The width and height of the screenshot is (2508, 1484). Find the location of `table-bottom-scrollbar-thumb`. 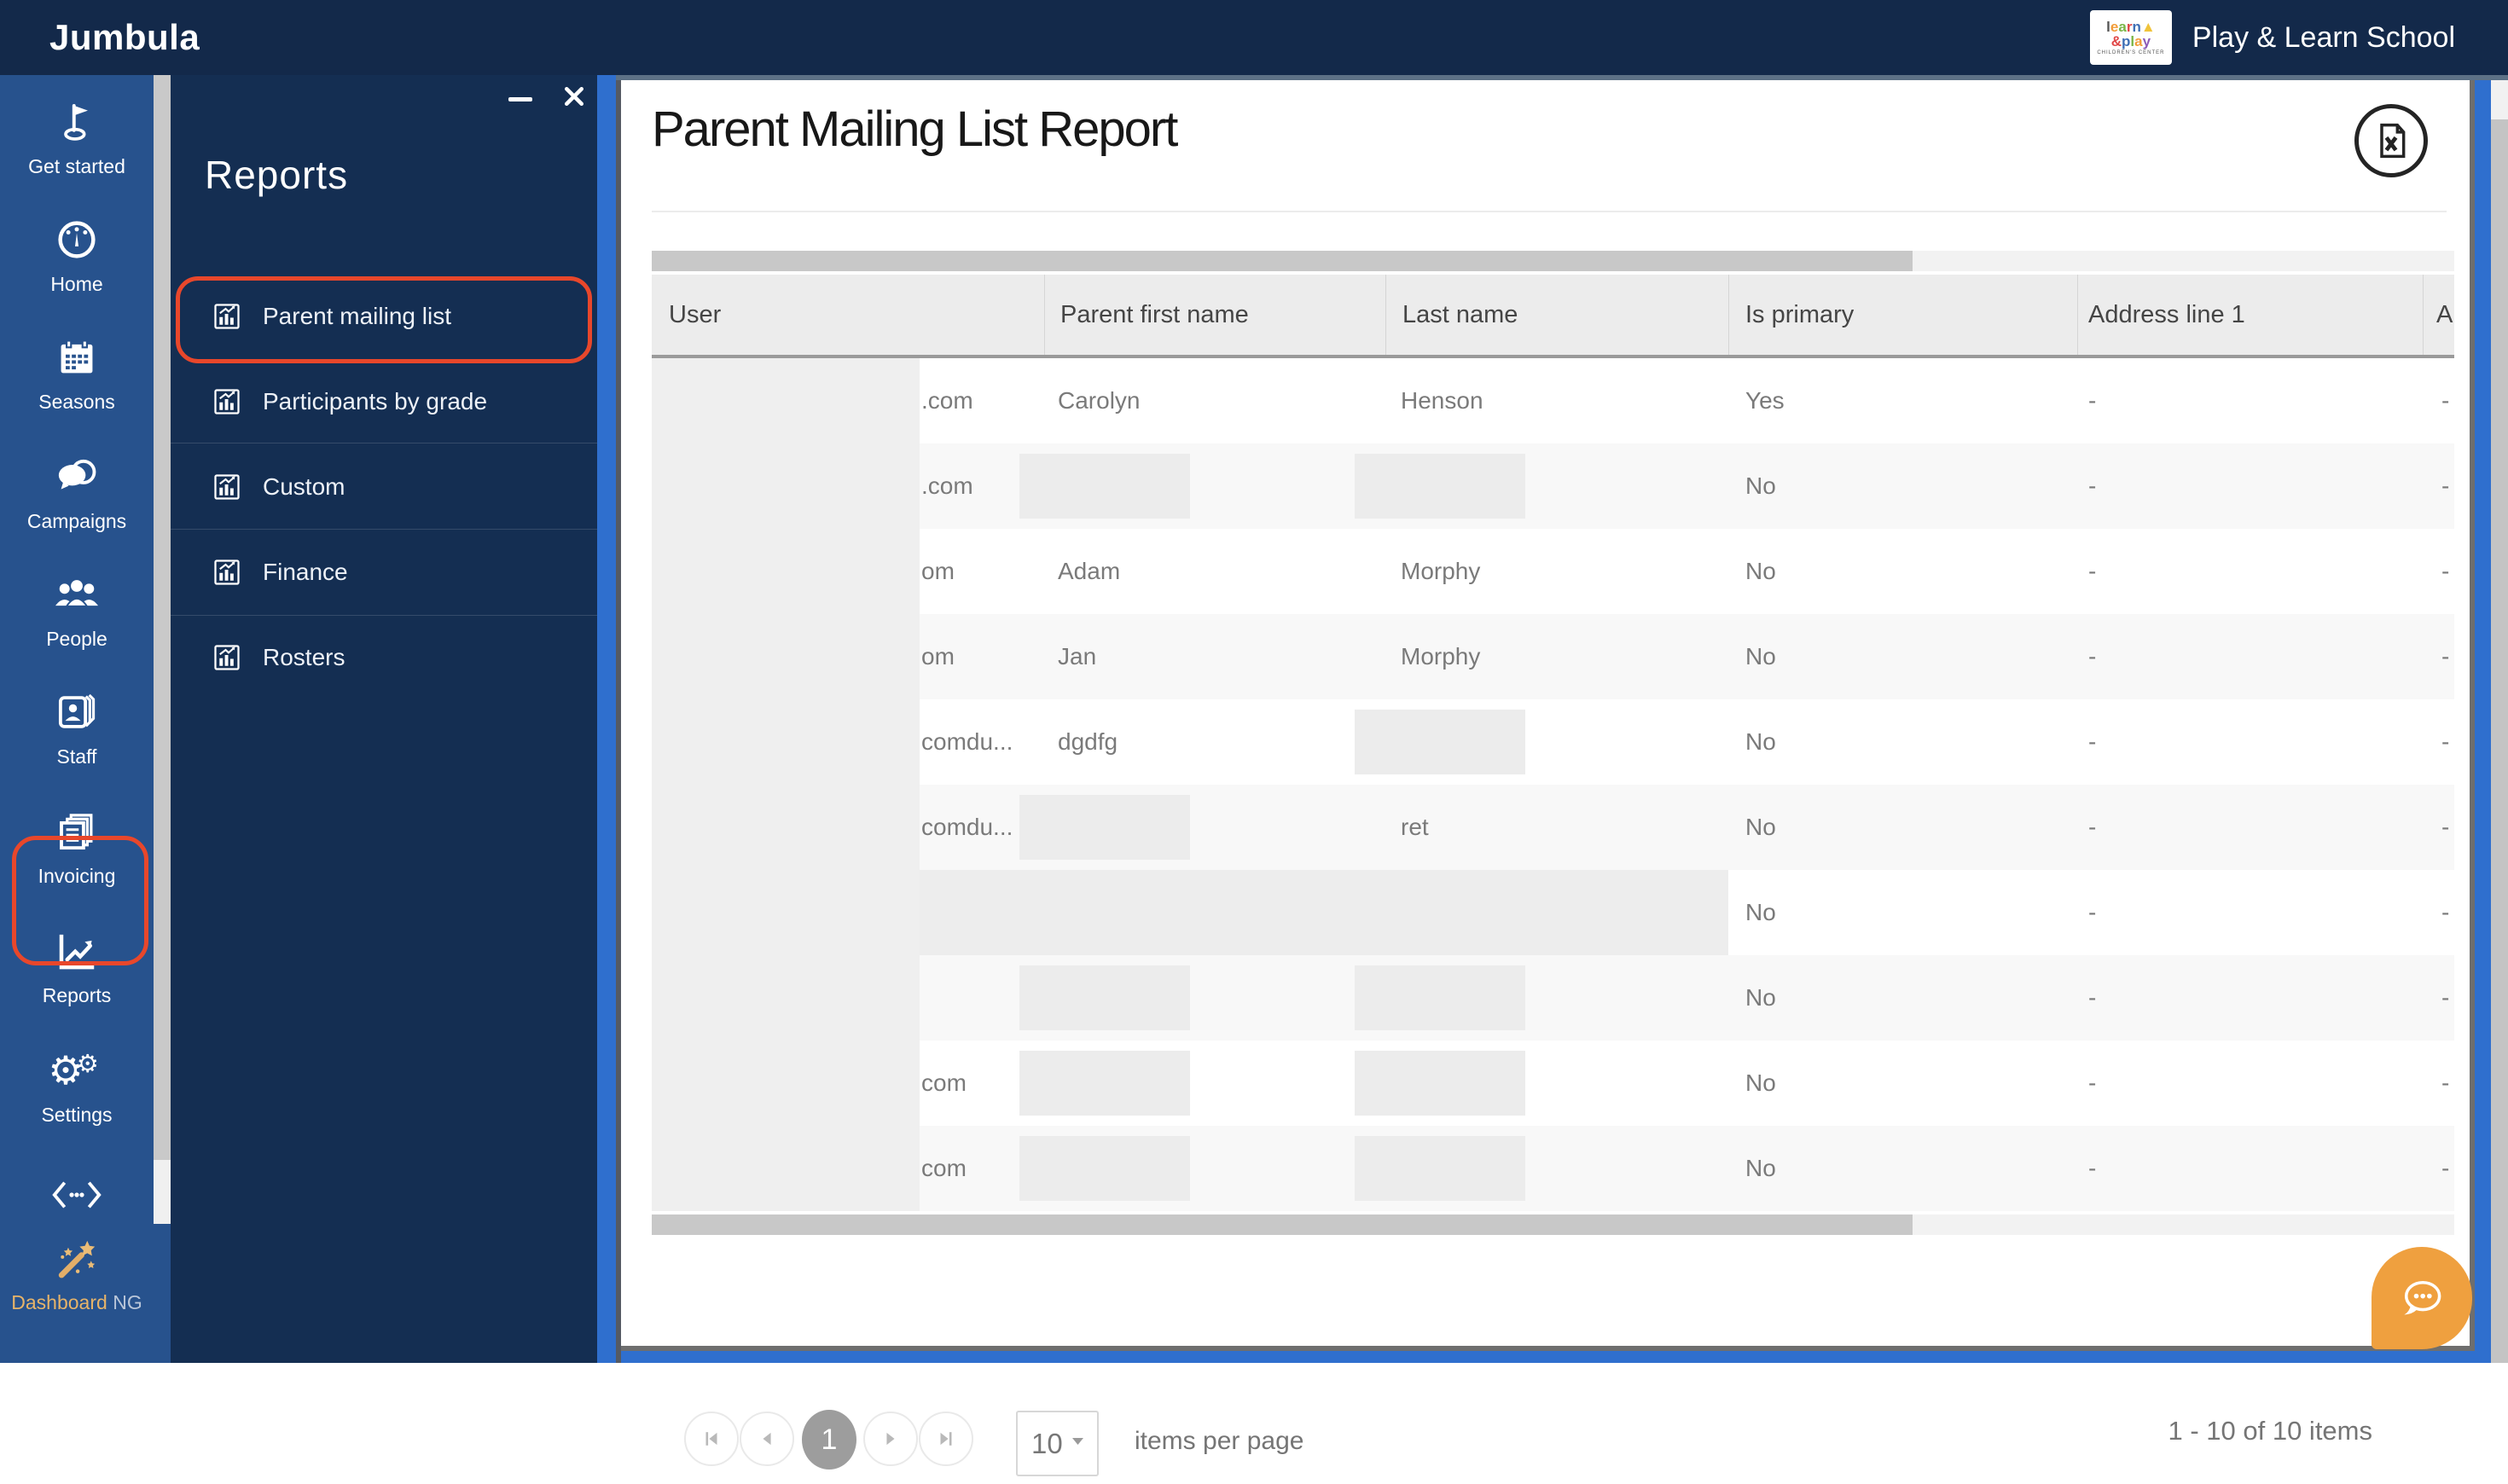

table-bottom-scrollbar-thumb is located at coordinates (1282, 1224).